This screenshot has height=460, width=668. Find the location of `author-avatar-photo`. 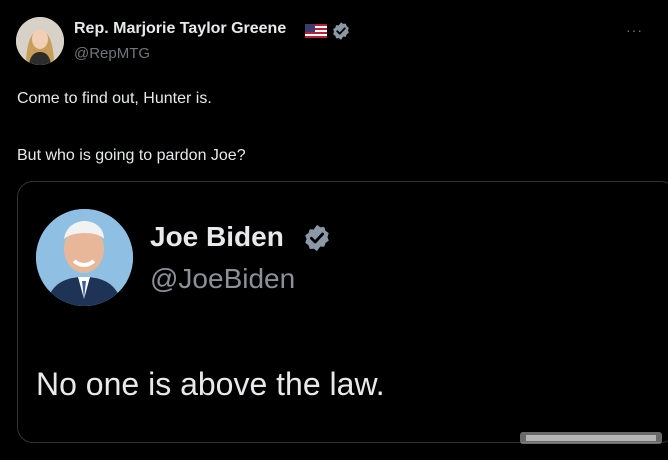

author-avatar-photo is located at coordinates (40, 41).